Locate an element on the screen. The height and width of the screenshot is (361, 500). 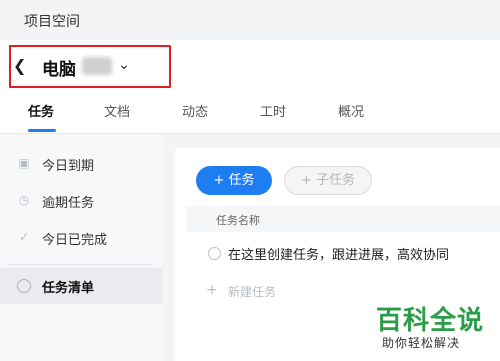
add-subtask-button: + 子任务 is located at coordinates (328, 180).